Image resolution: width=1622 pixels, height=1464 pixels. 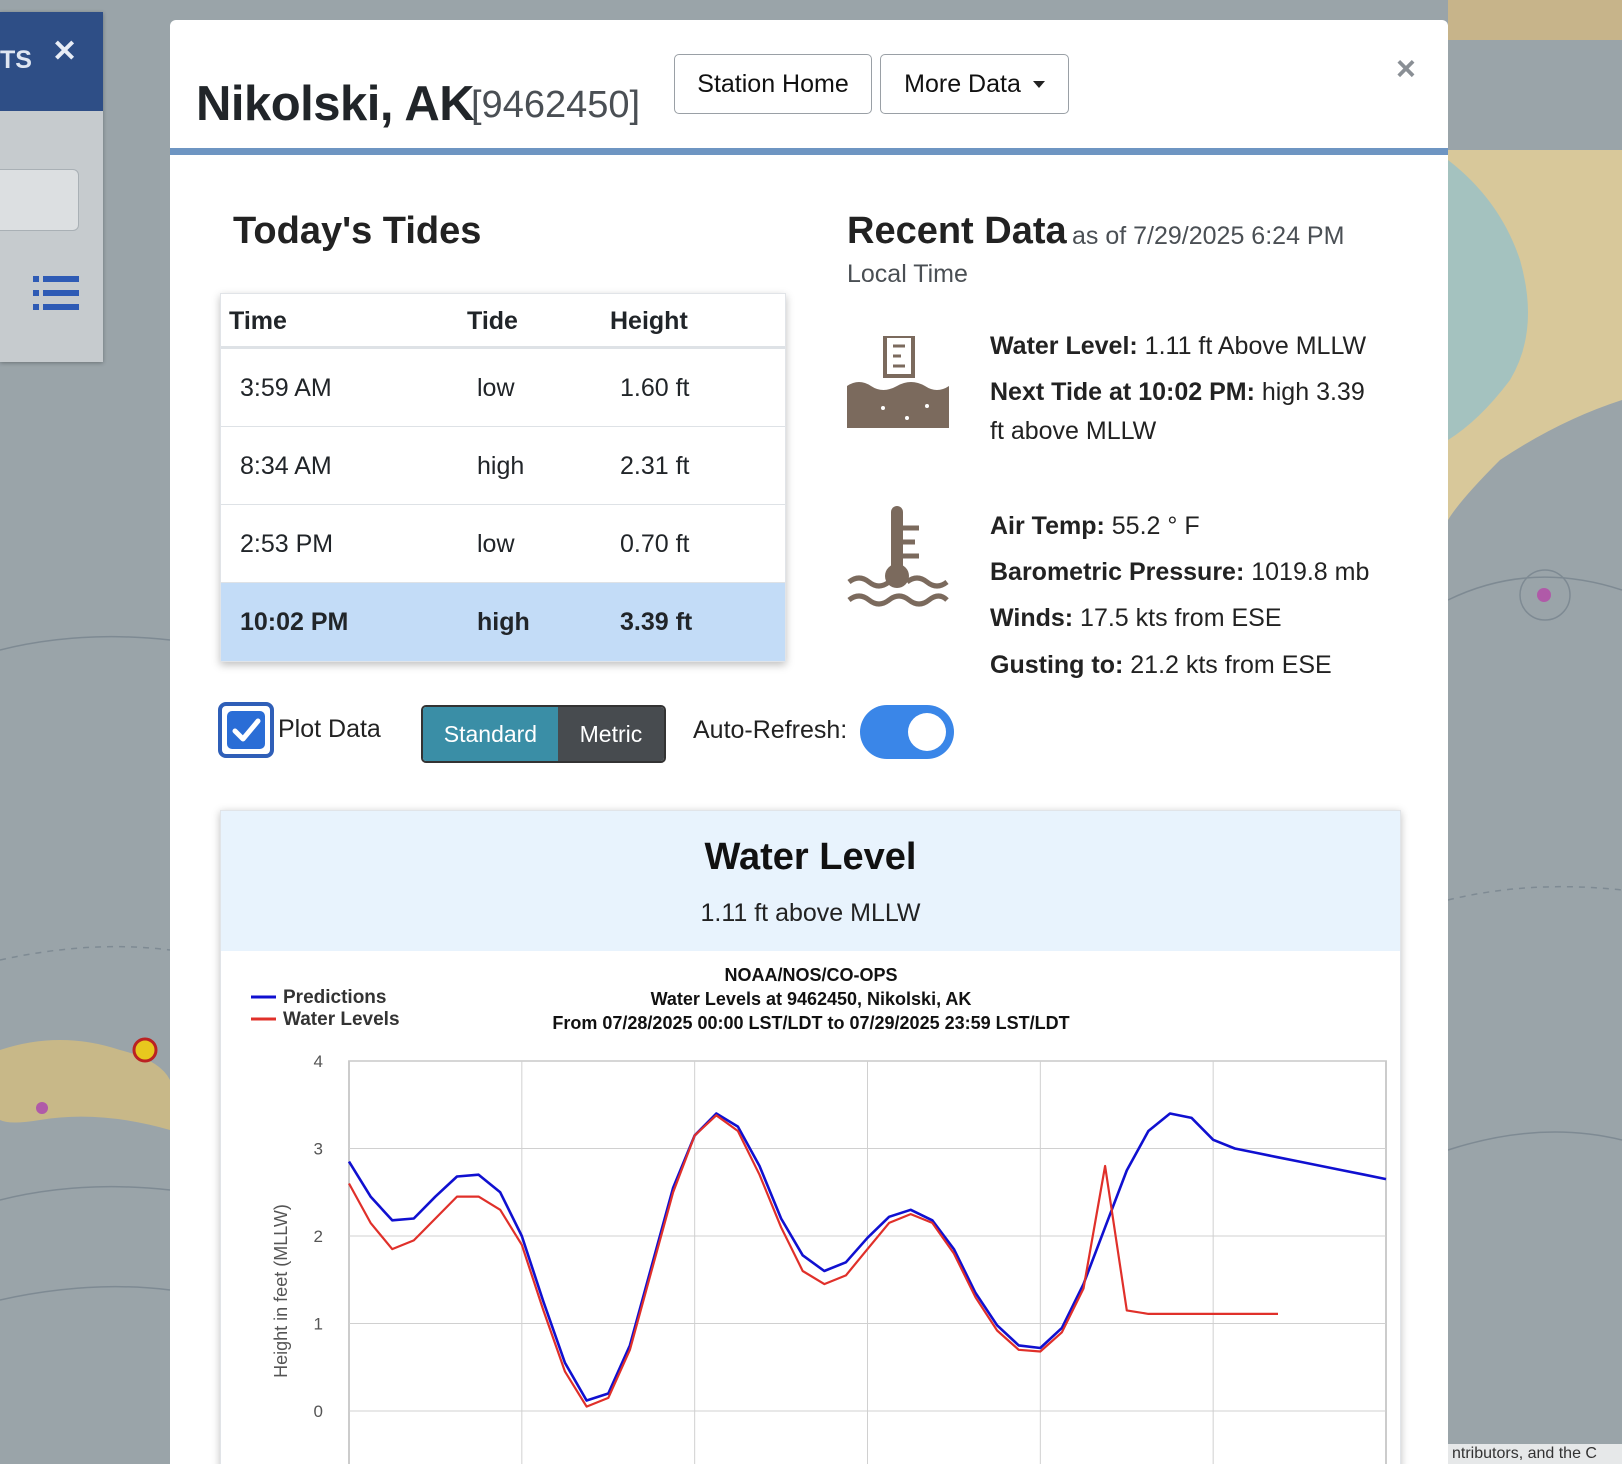 What do you see at coordinates (962, 83) in the screenshot?
I see `more-data-label: More Data` at bounding box center [962, 83].